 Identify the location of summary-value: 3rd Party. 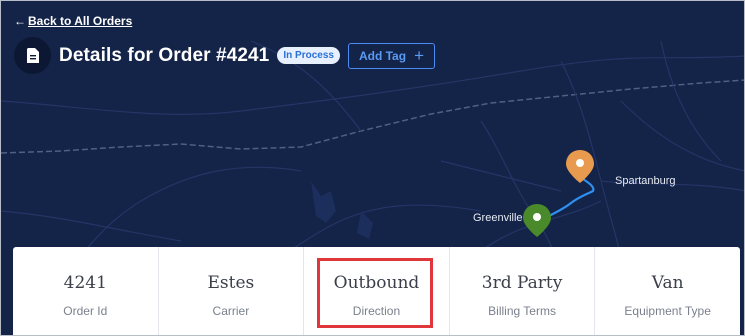
(522, 283).